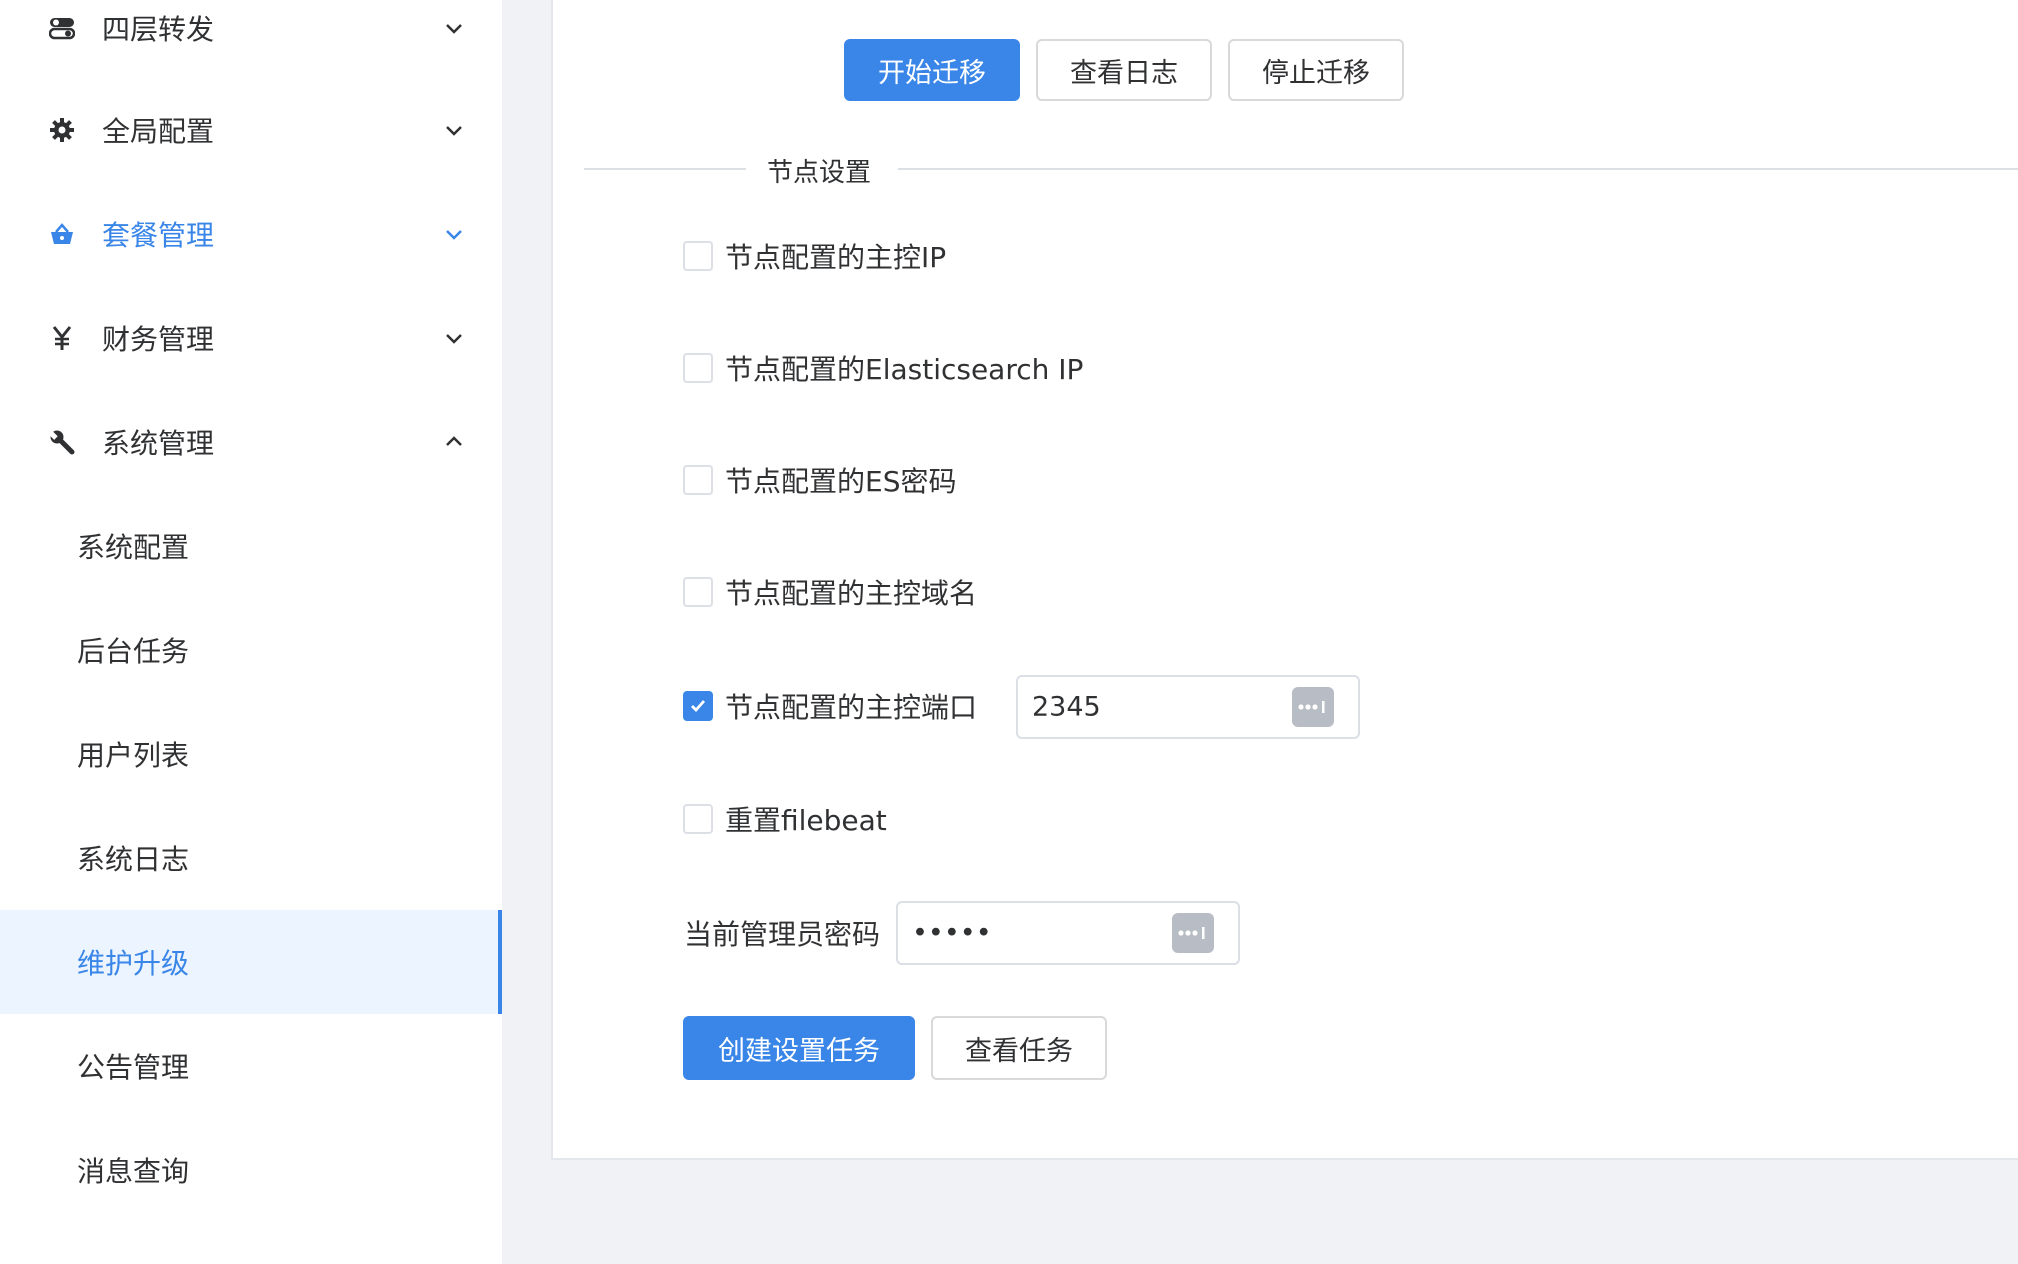 The height and width of the screenshot is (1264, 2018). Describe the element at coordinates (841, 481) in the screenshot. I see `option-label: 节点配置的ES密码` at that location.